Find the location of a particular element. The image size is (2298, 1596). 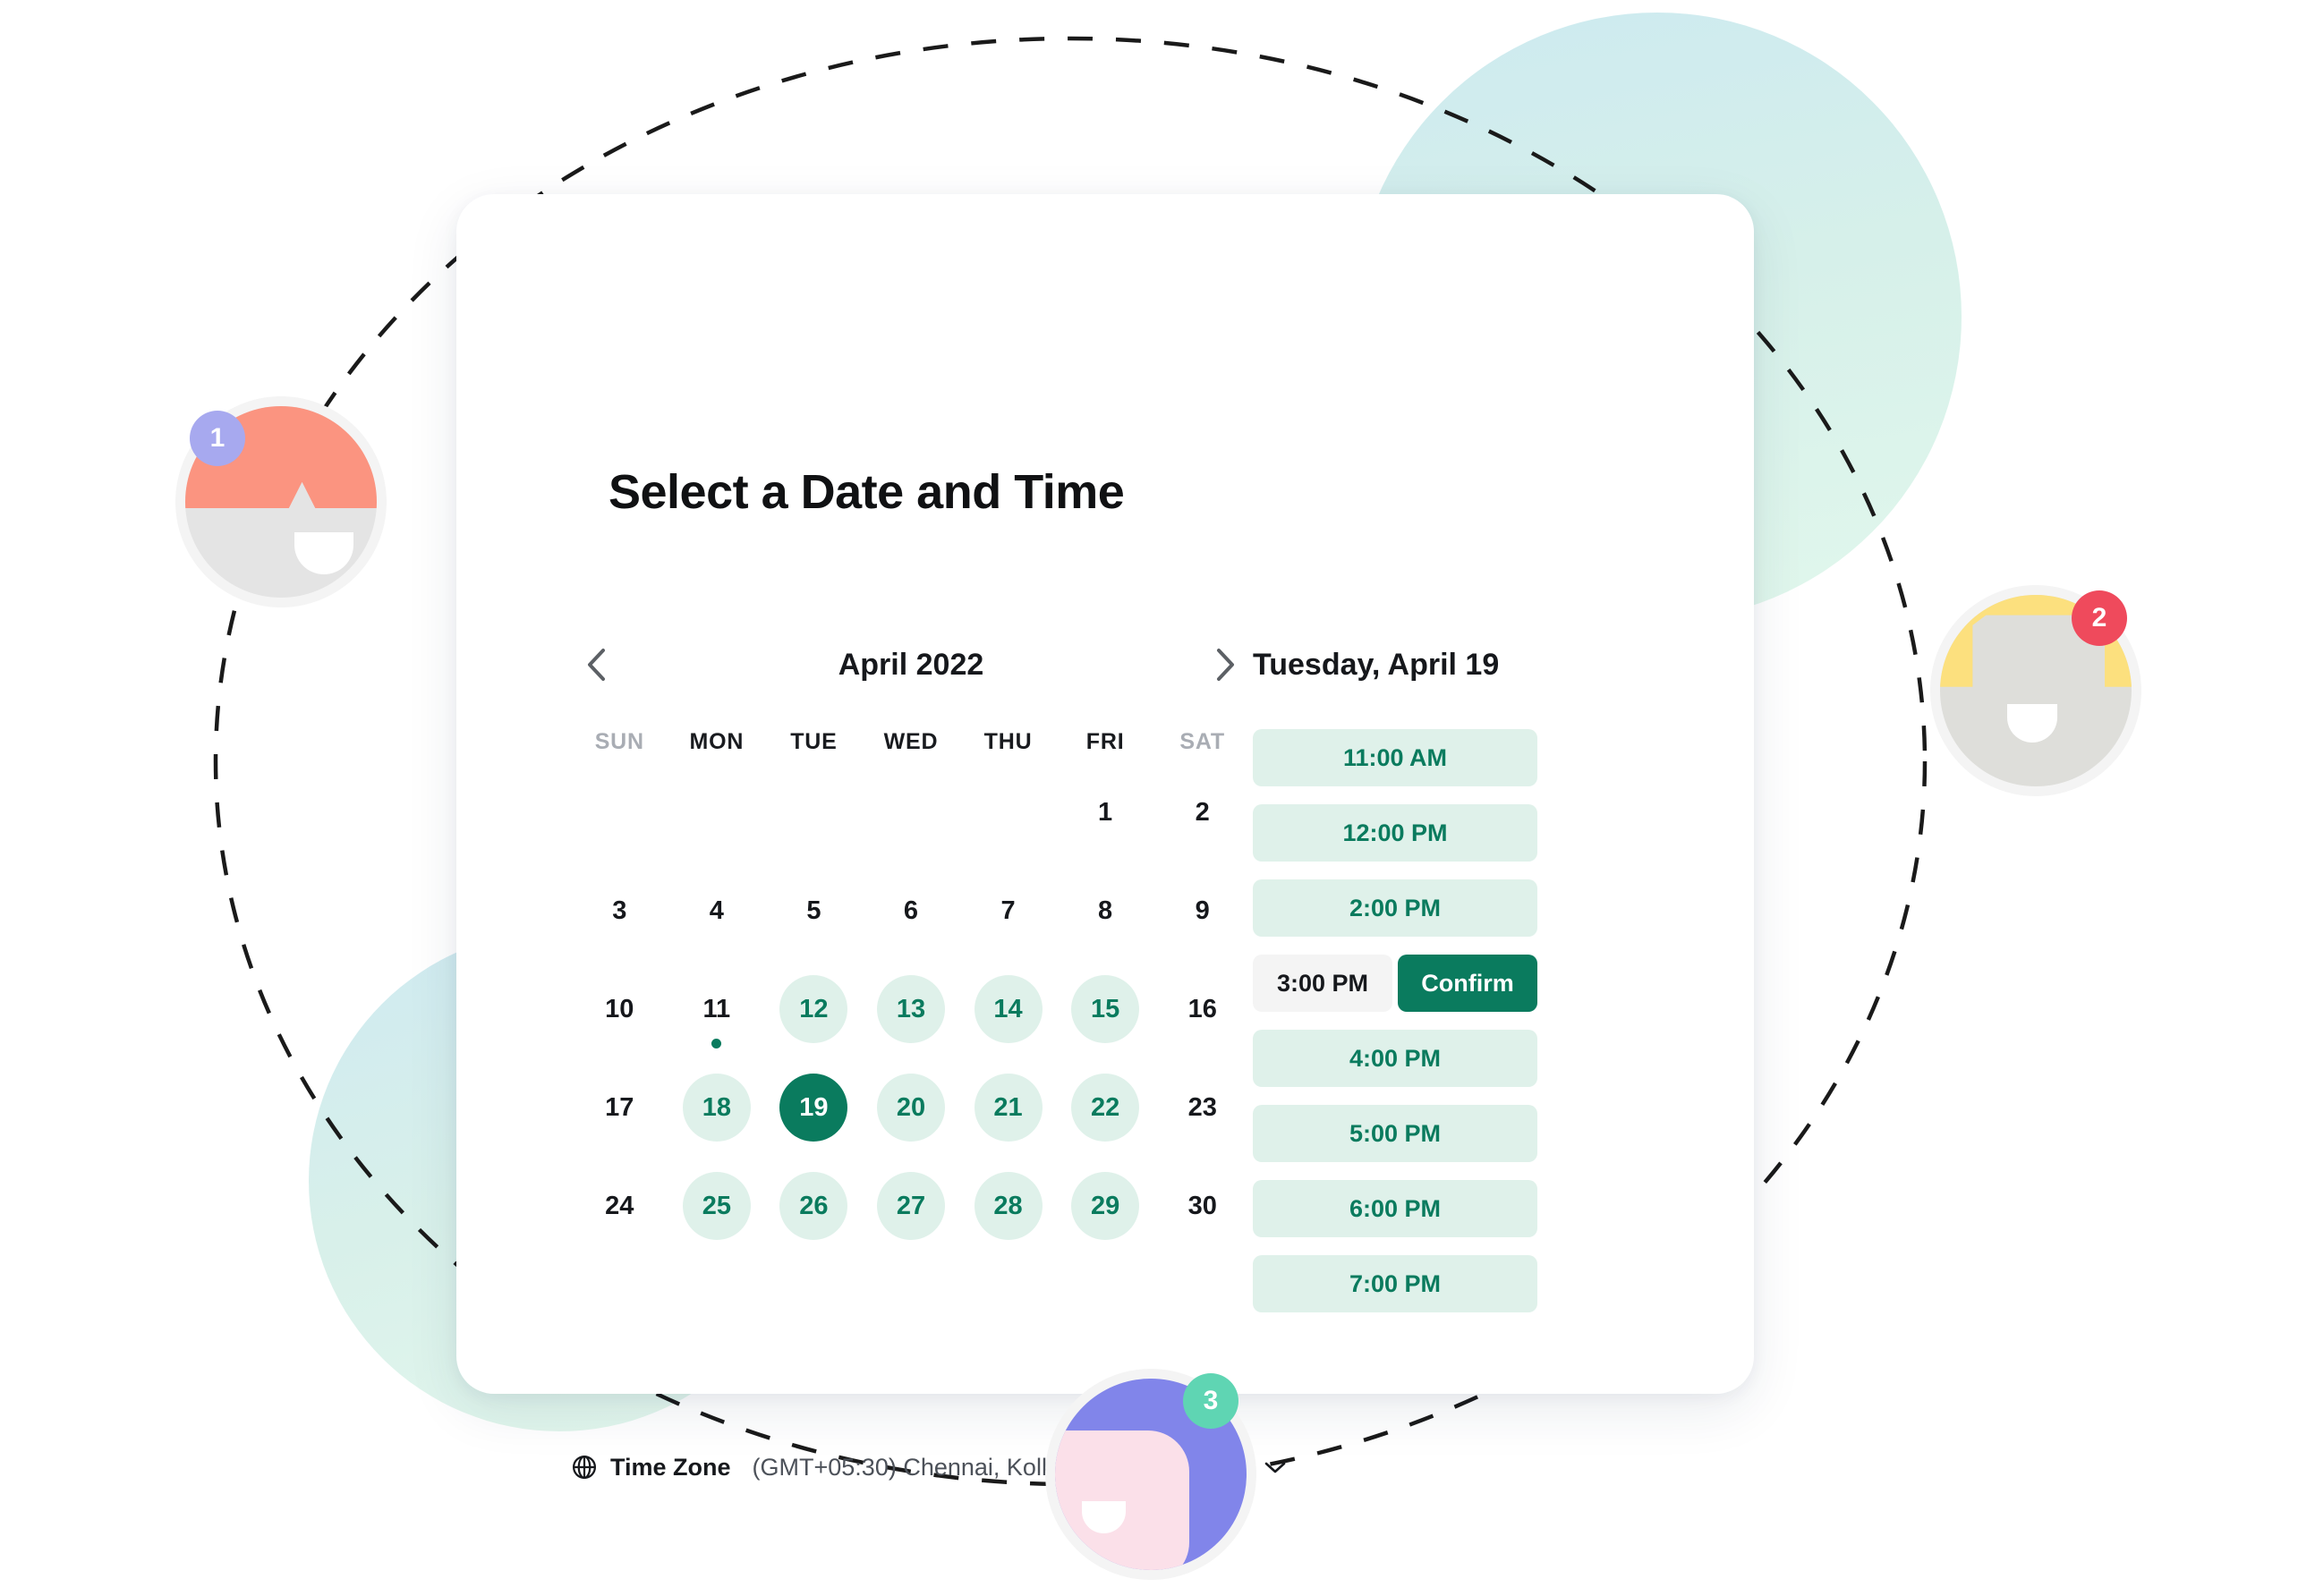

weekday-header: THU is located at coordinates (1008, 741).